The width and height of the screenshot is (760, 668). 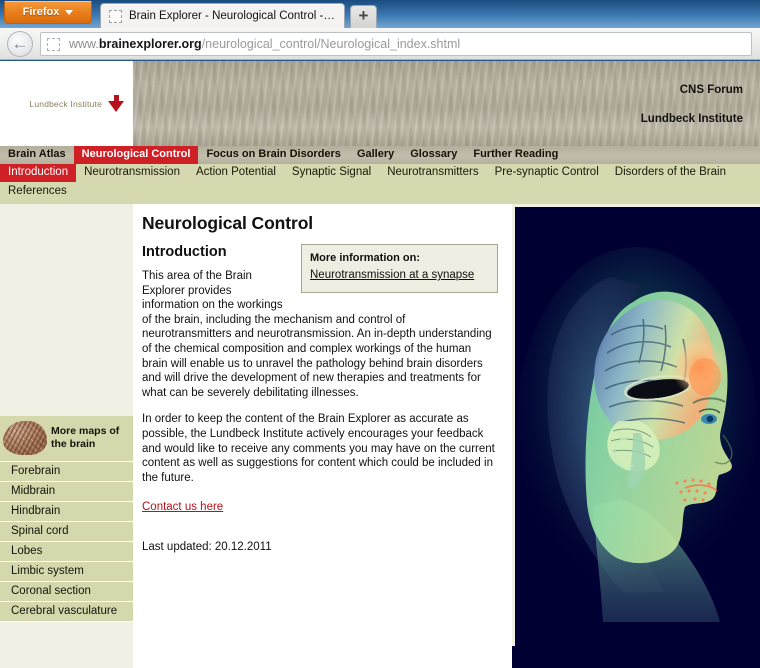 I want to click on chevron-down-icon, so click(x=69, y=12).